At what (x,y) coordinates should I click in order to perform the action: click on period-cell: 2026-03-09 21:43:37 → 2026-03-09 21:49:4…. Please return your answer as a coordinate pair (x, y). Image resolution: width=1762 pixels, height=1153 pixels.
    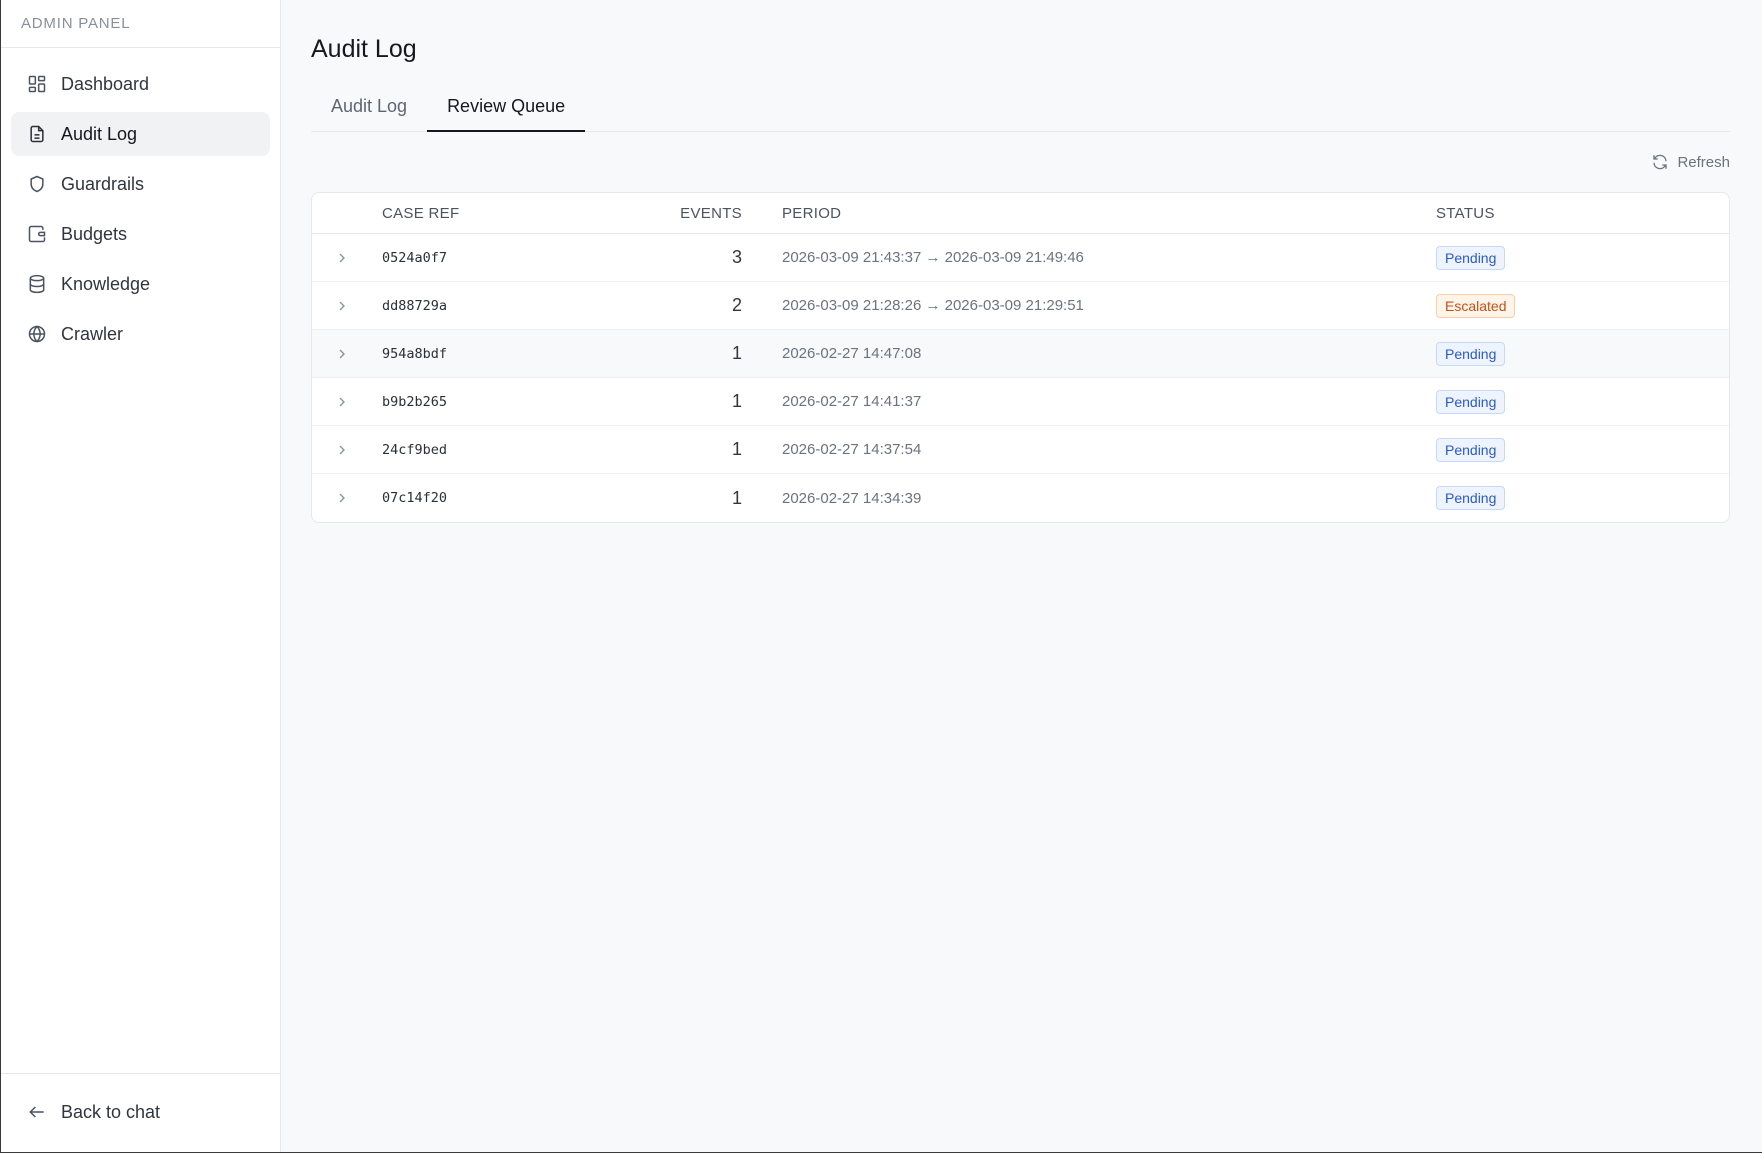
    Looking at the image, I should click on (933, 257).